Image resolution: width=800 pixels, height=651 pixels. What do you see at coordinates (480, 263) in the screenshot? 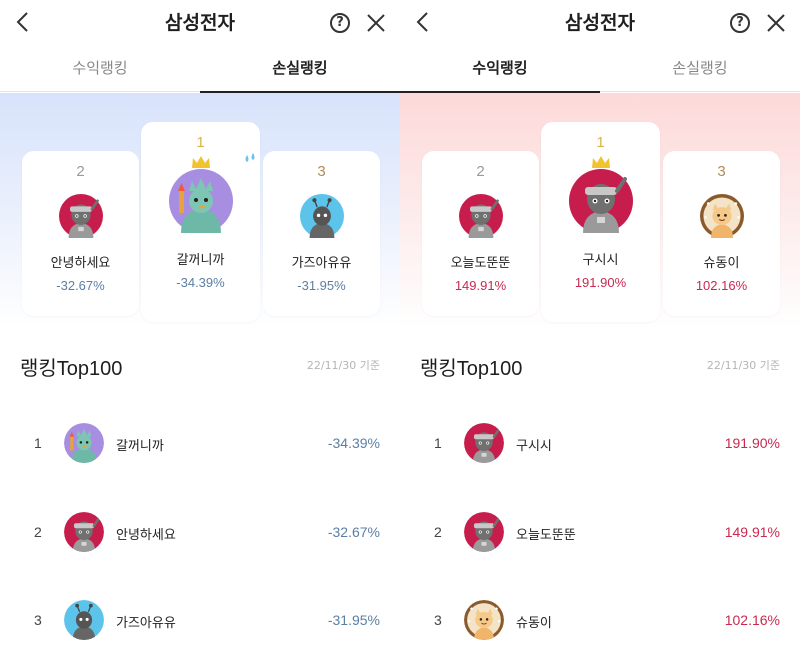
I see `podium-nickname: 오늘도뚠뚠` at bounding box center [480, 263].